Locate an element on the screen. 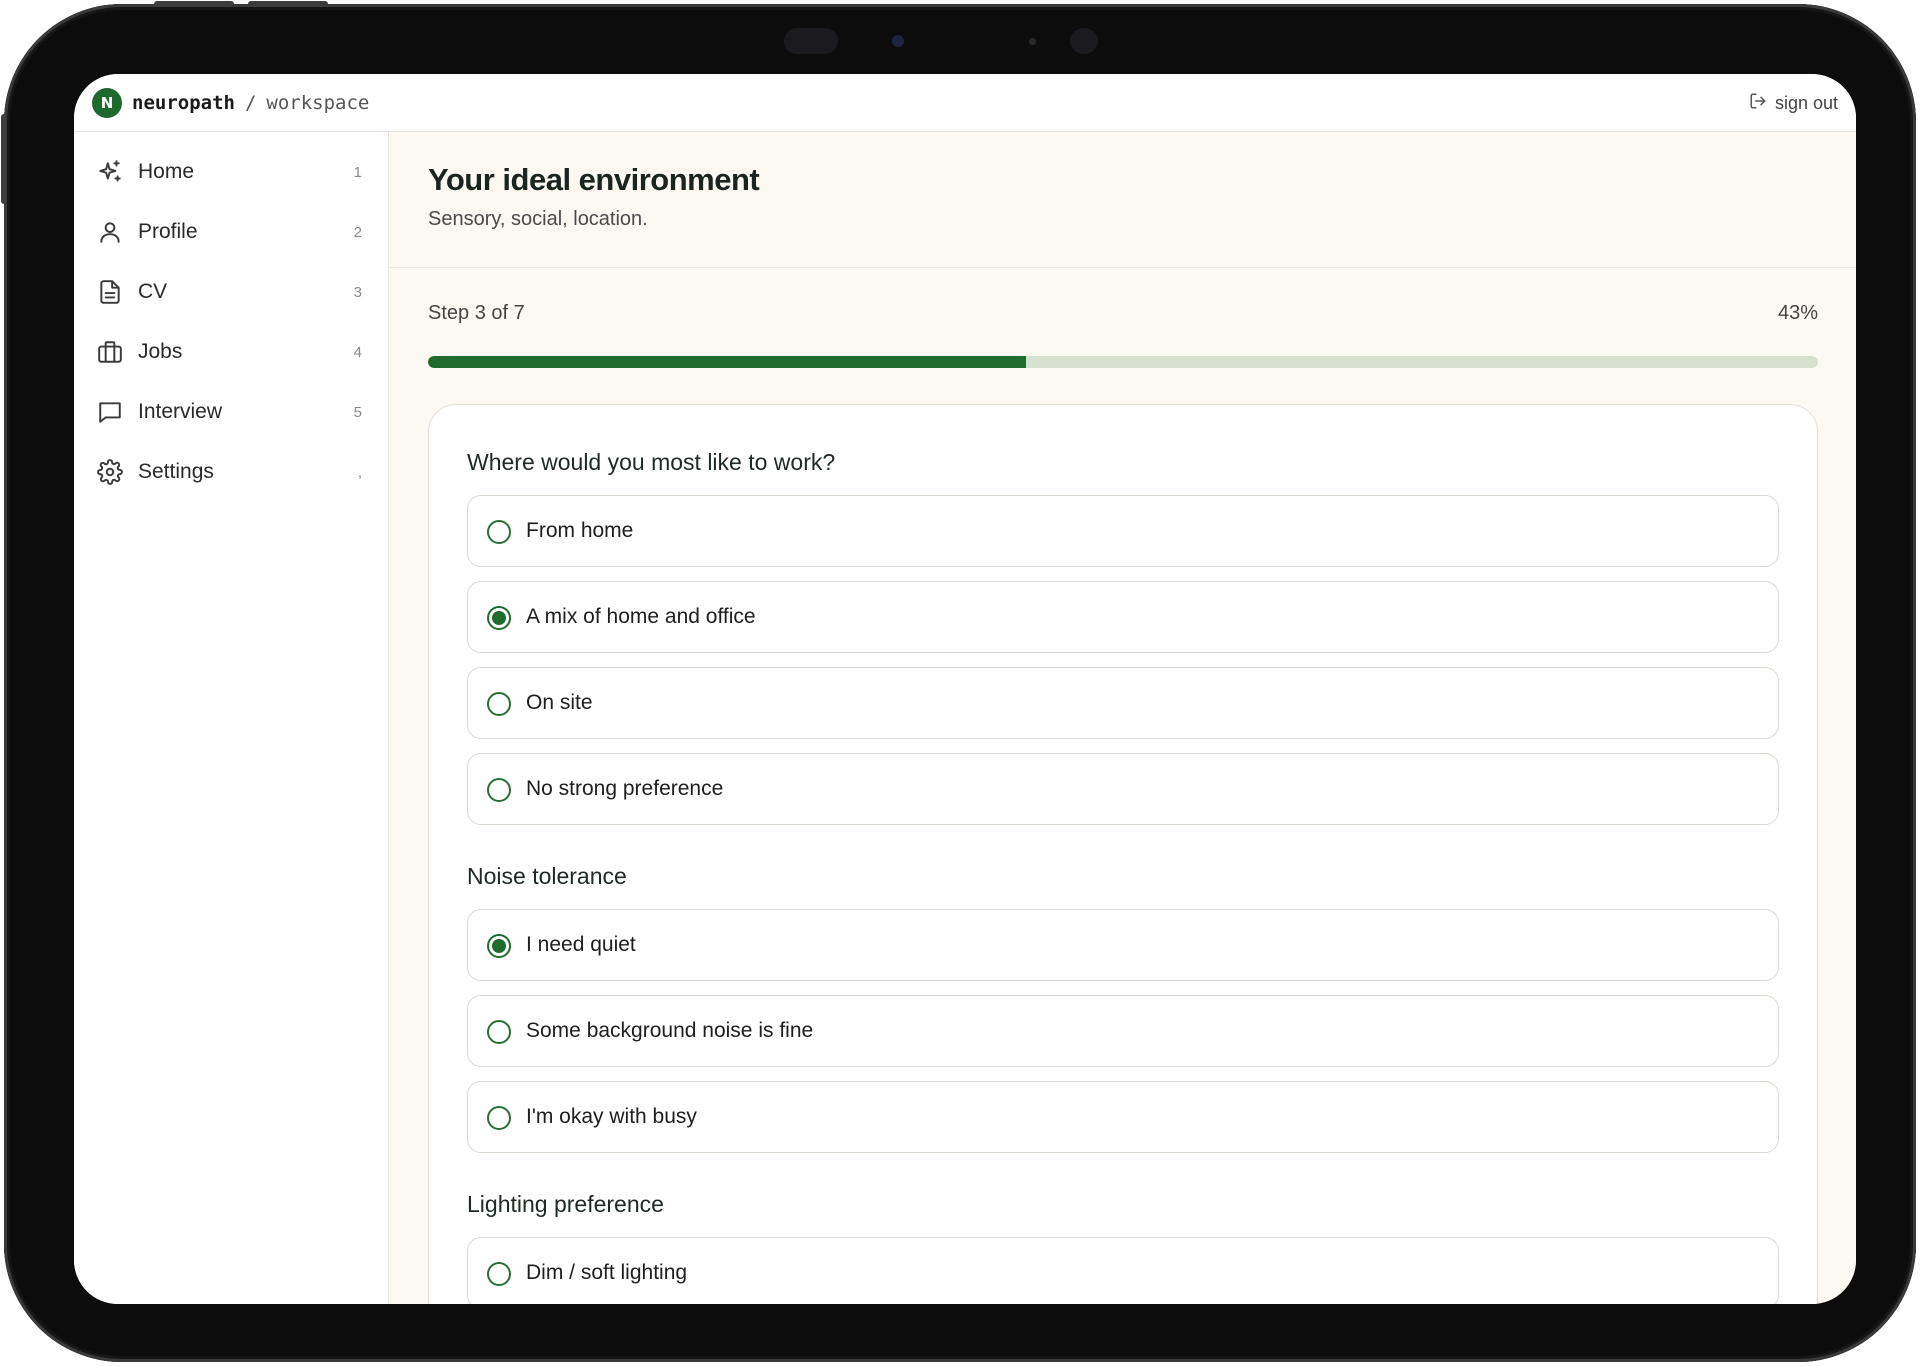 The width and height of the screenshot is (1920, 1366). gear-icon is located at coordinates (110, 472).